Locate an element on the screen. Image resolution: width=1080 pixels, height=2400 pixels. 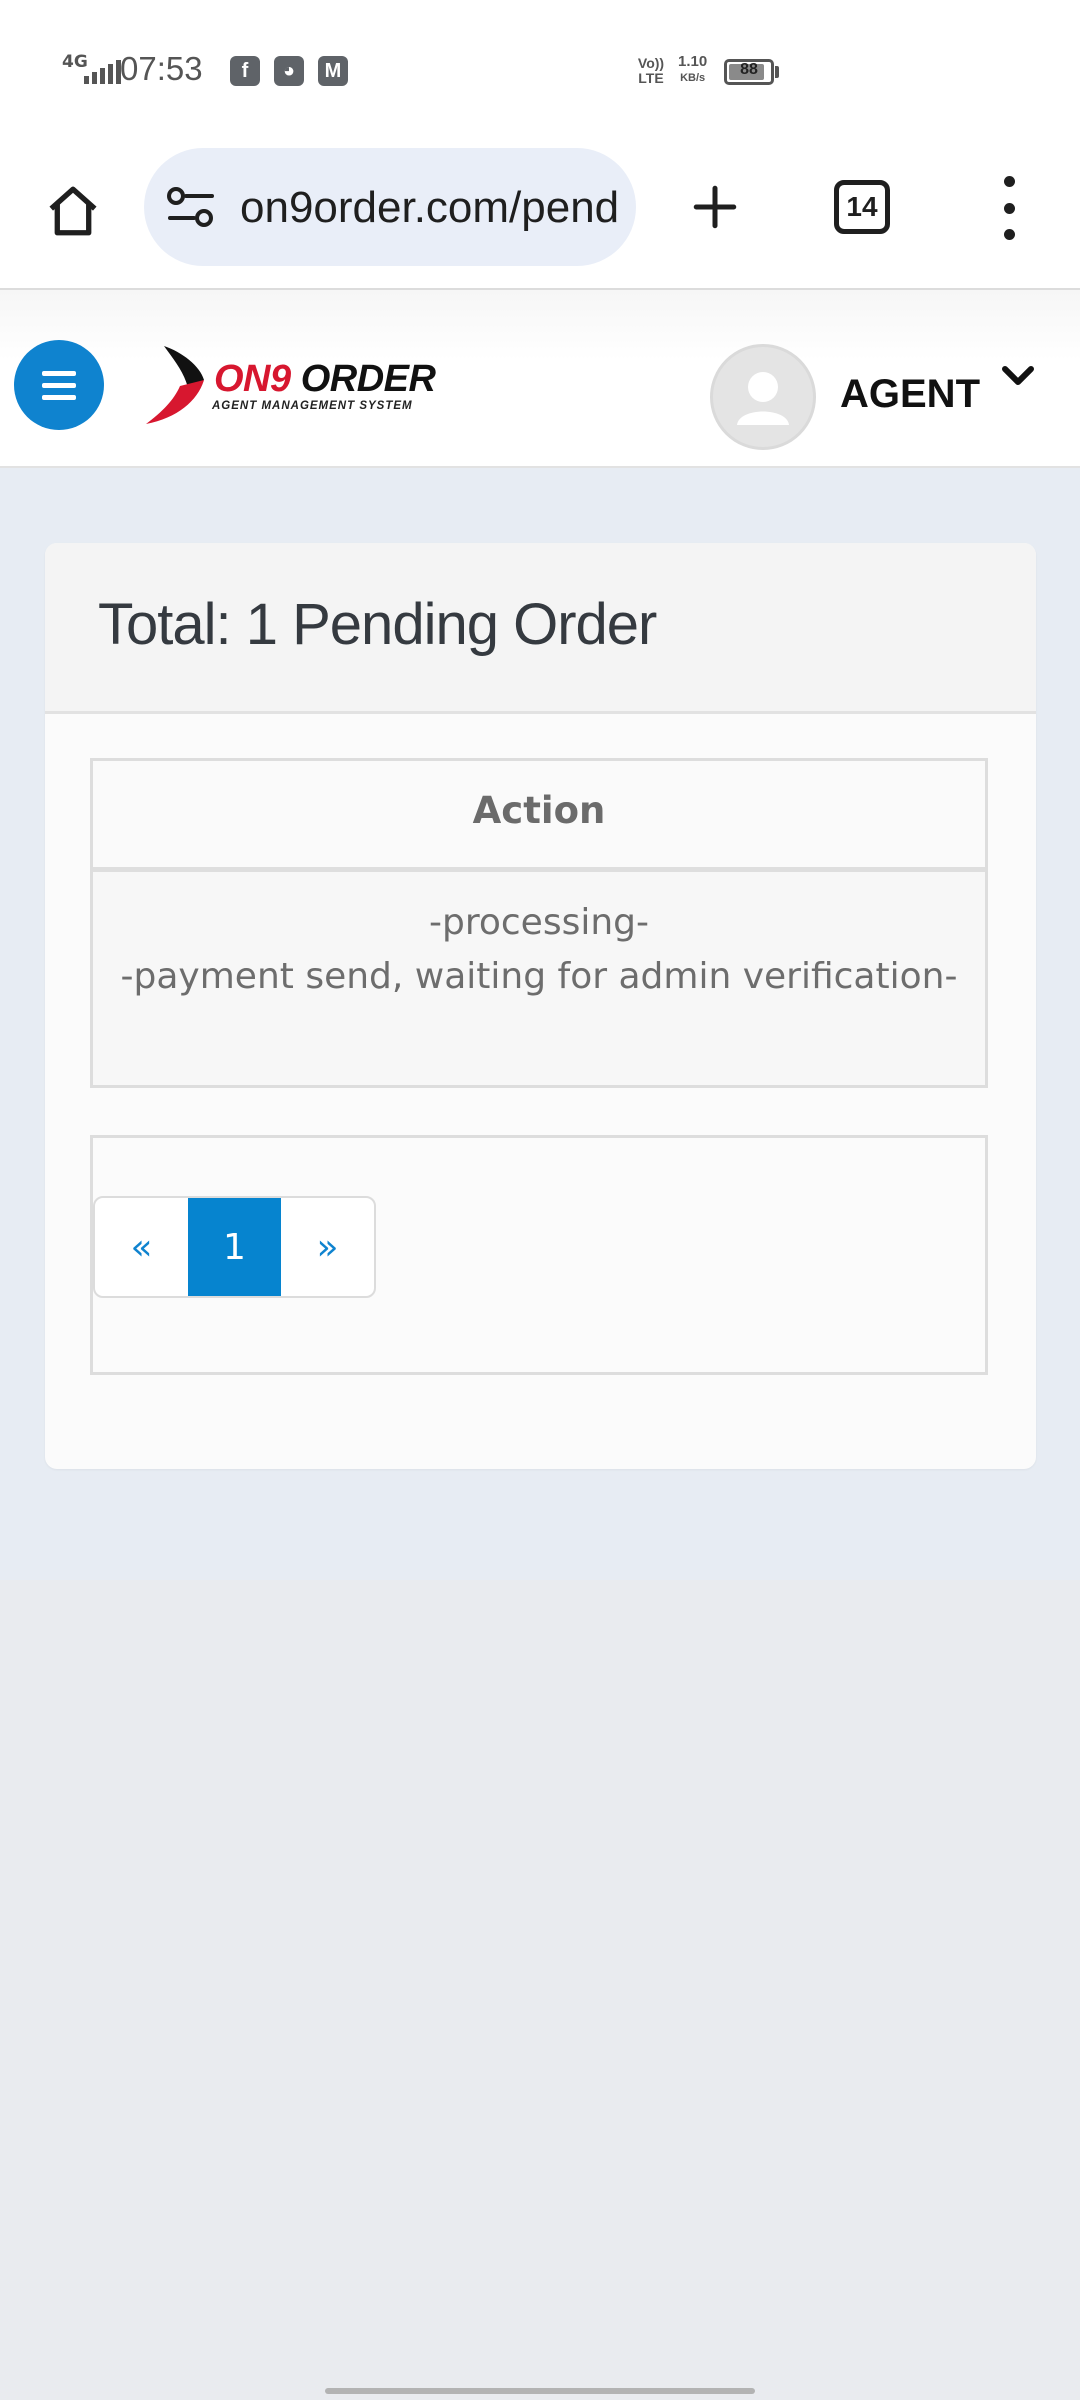
browser-menu-button is located at coordinates (1009, 208).